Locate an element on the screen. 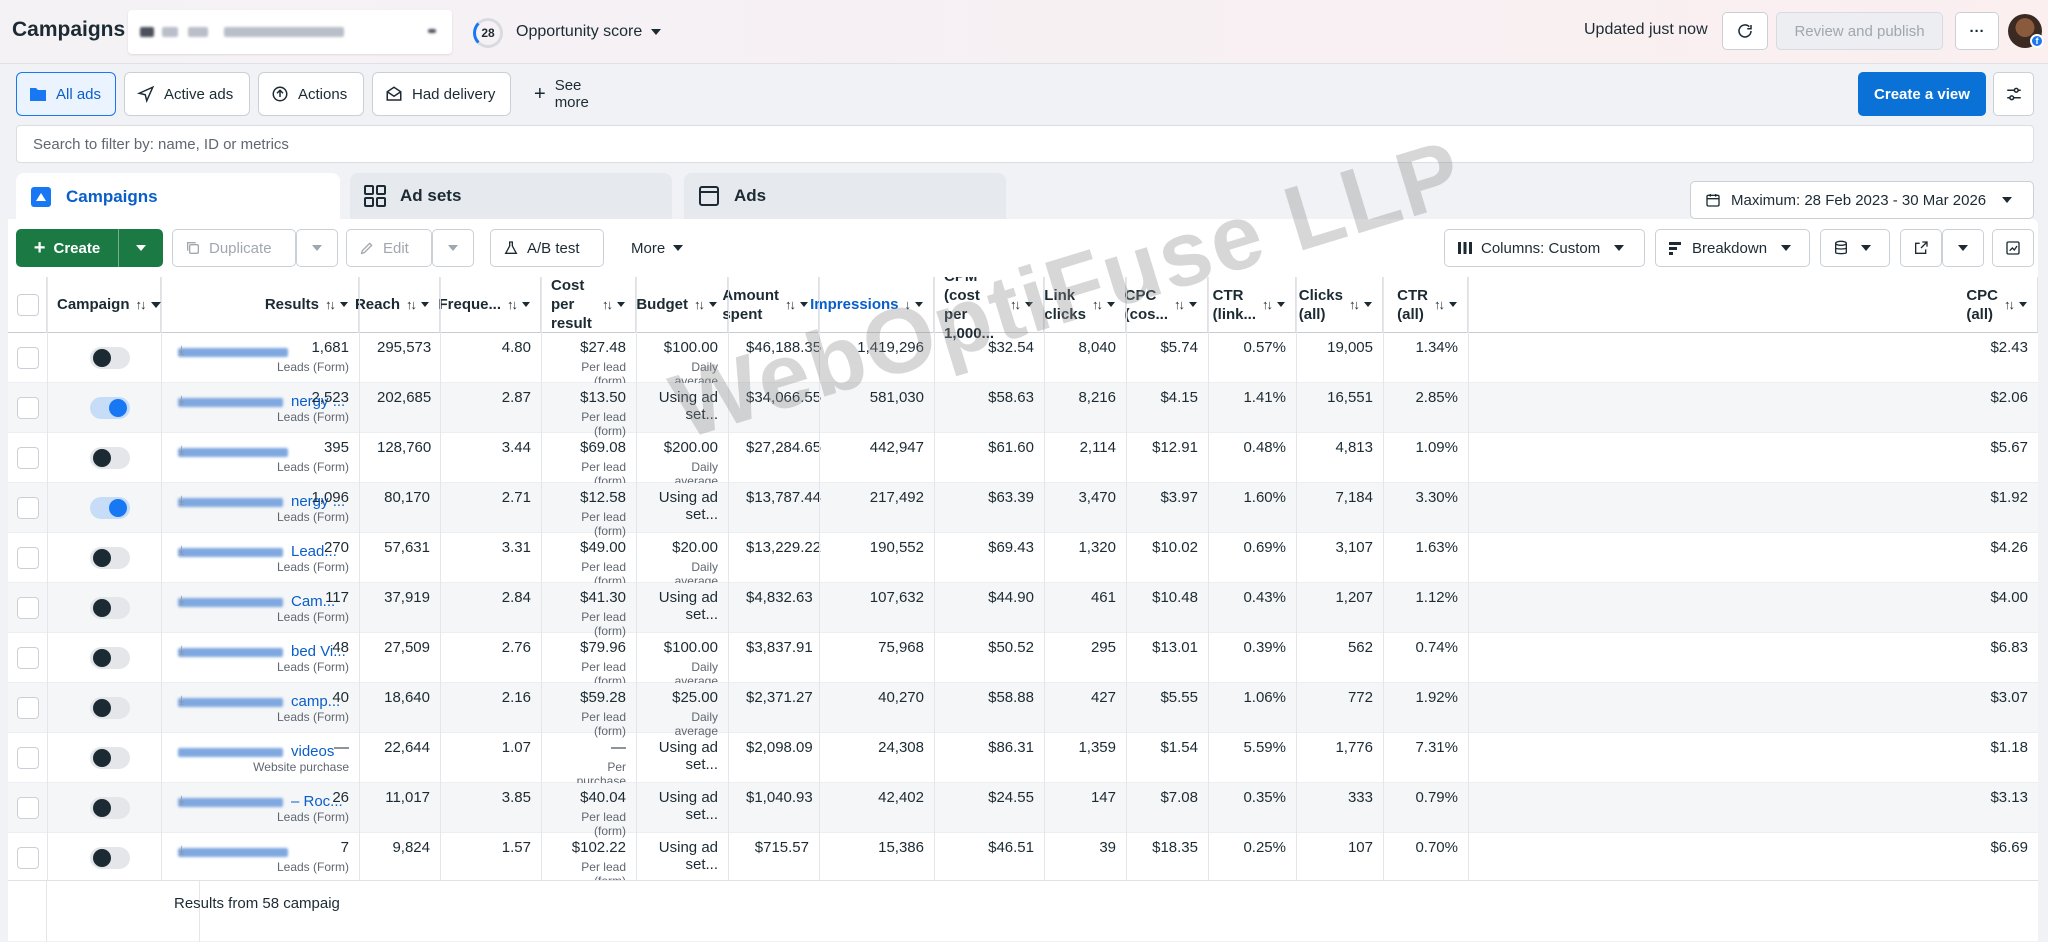 This screenshot has height=942, width=2048. review-publish-button: Review and publish is located at coordinates (1859, 31).